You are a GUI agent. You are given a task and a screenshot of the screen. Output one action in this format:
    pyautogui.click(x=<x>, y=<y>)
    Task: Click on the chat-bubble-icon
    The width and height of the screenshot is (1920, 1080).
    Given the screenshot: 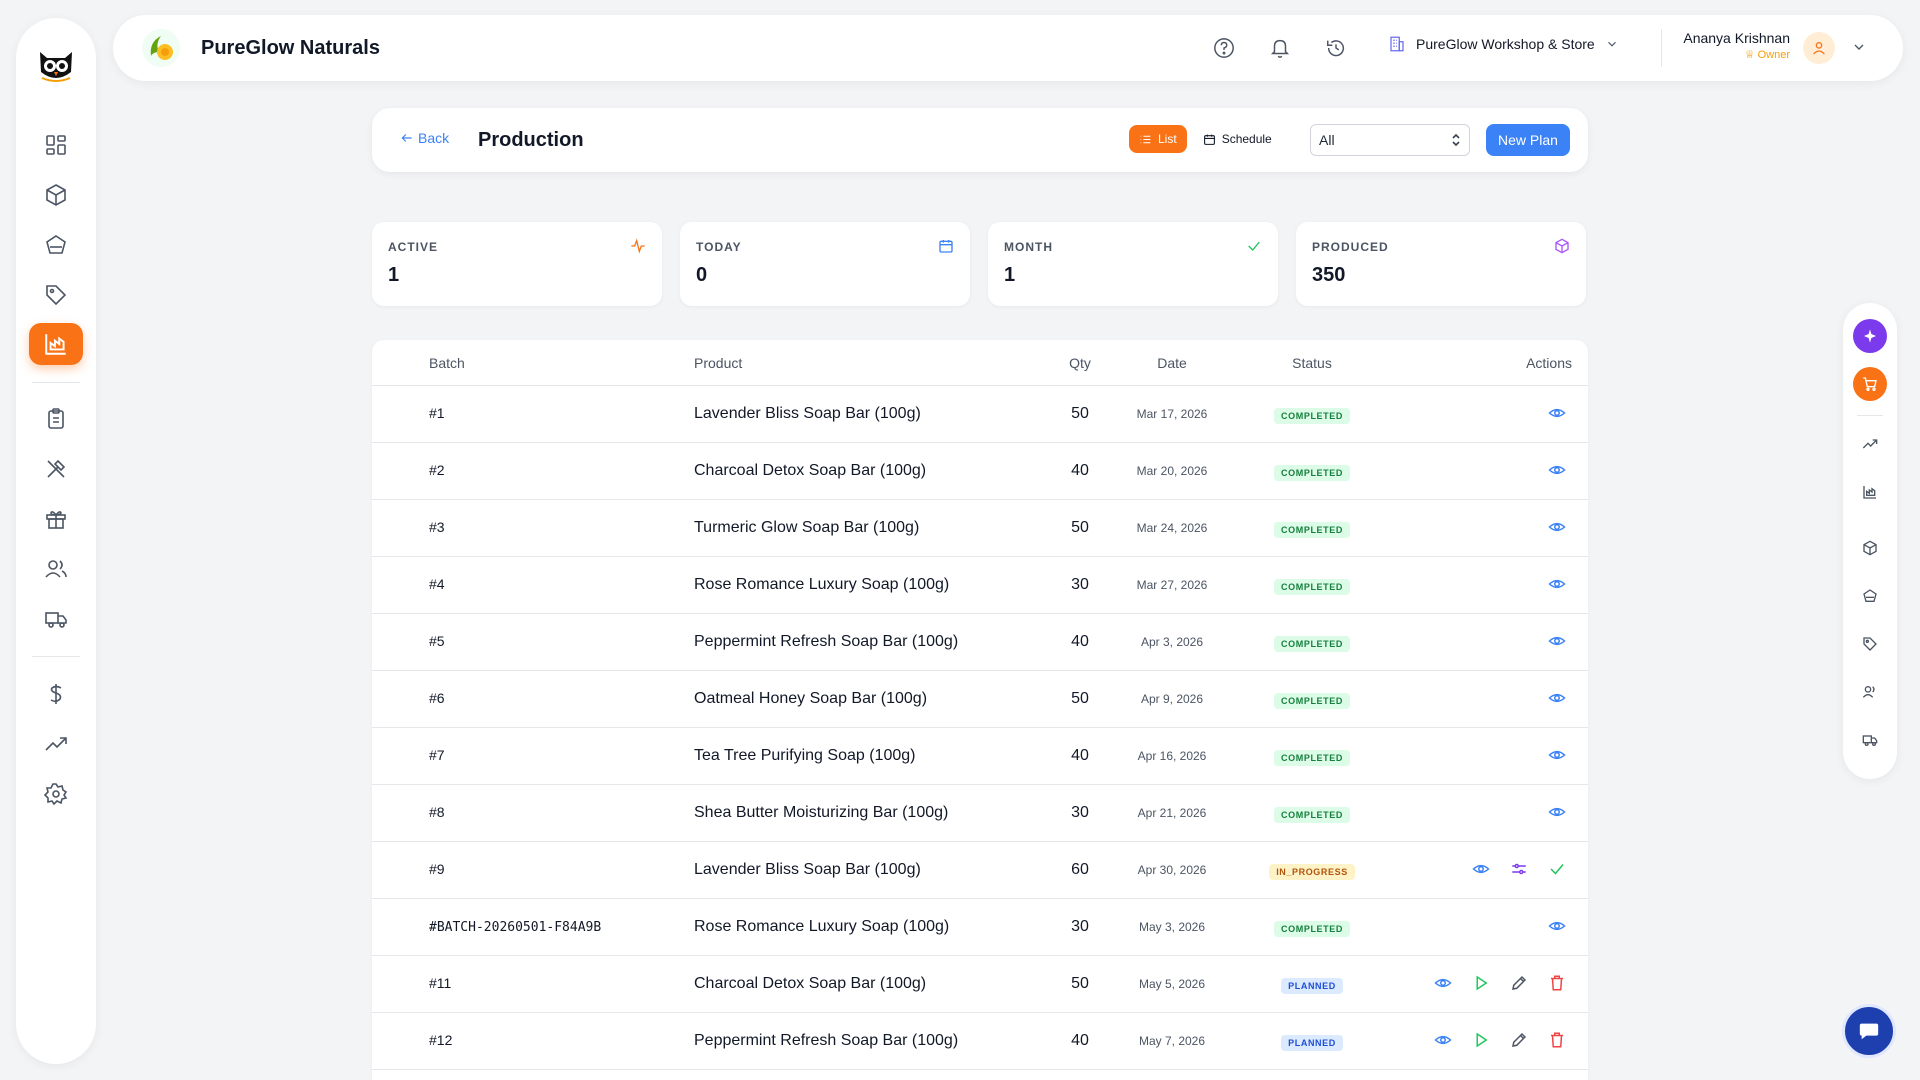 What is the action you would take?
    pyautogui.click(x=1869, y=1031)
    